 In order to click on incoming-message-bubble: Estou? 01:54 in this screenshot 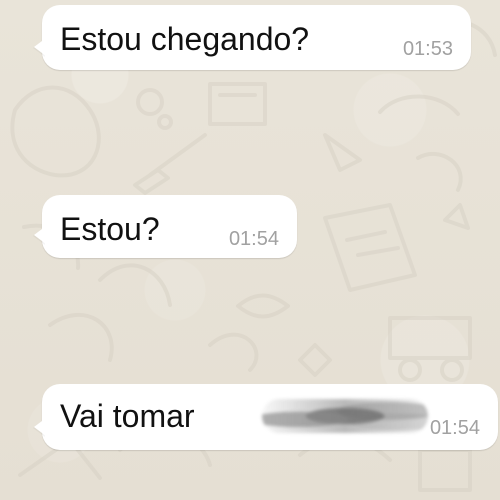, I will do `click(165, 226)`.